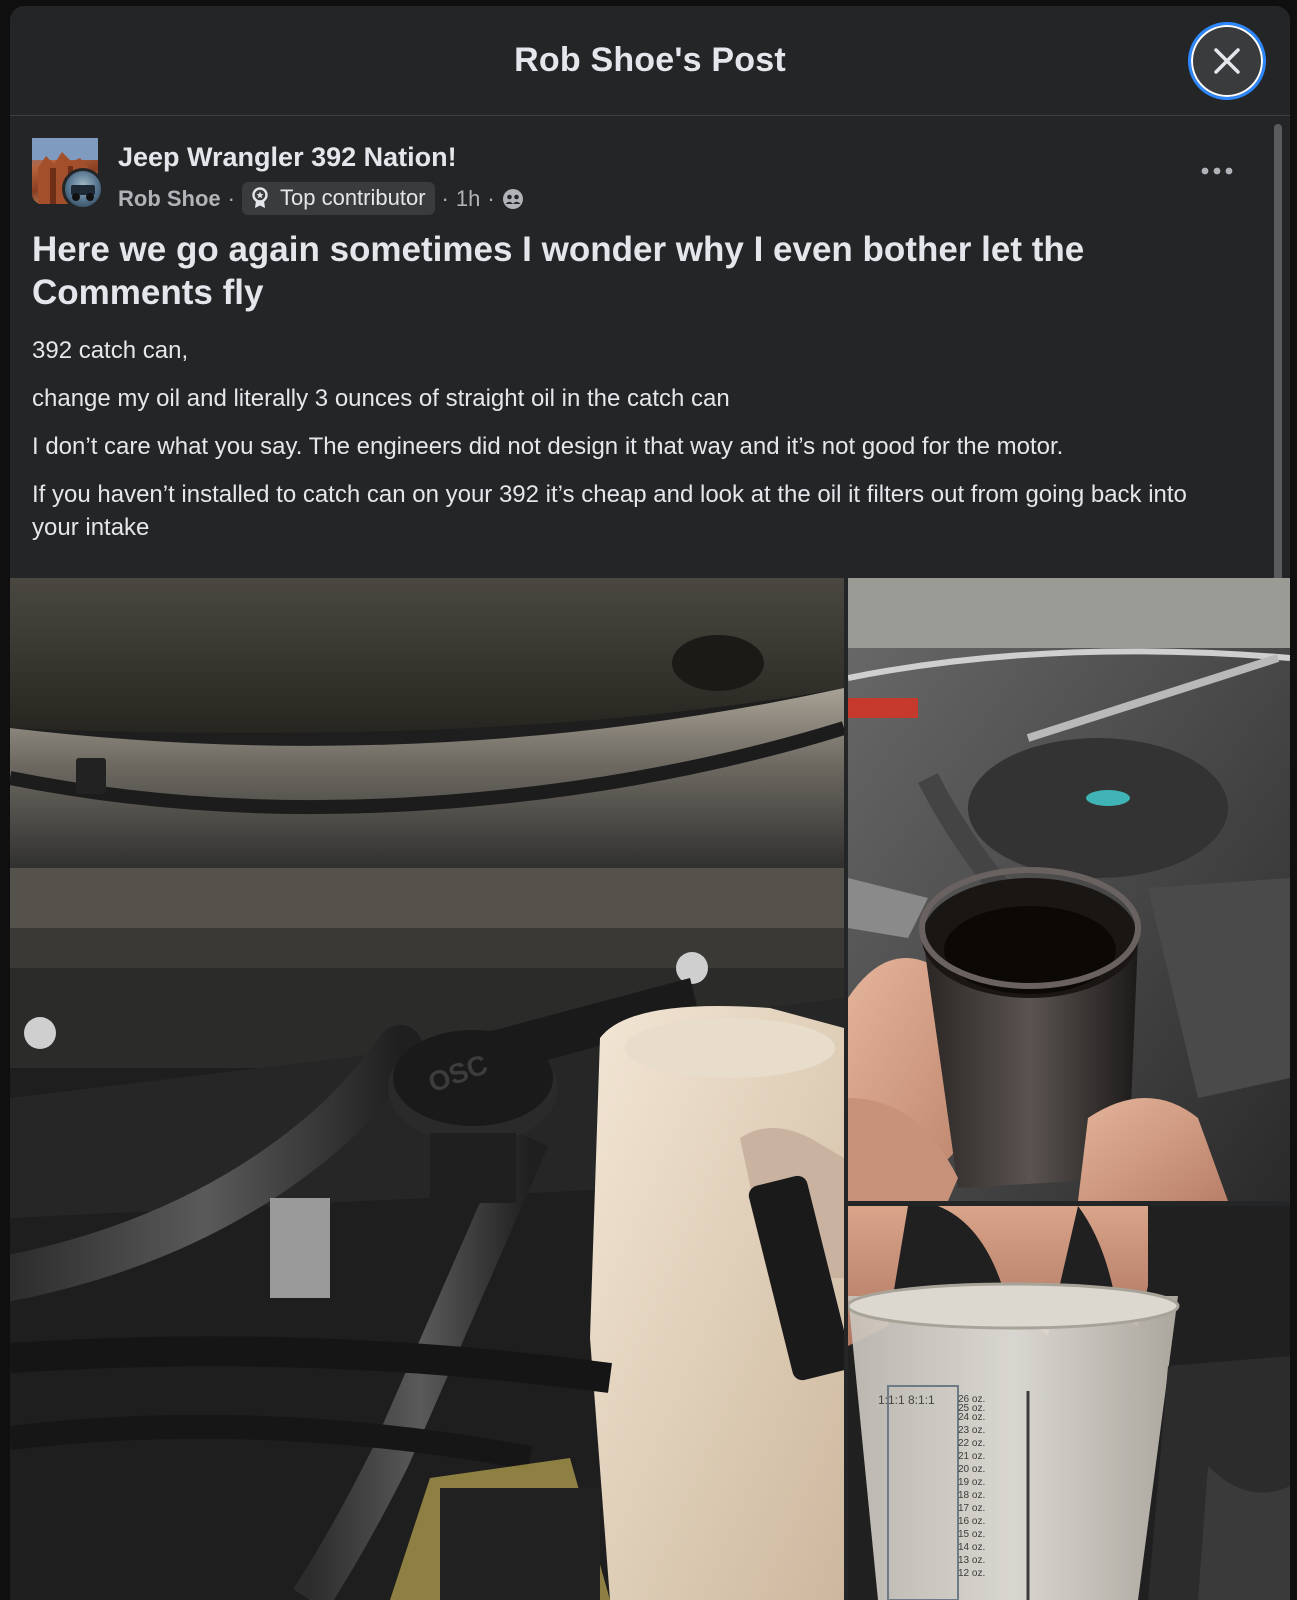 This screenshot has width=1297, height=1600. Describe the element at coordinates (169, 199) in the screenshot. I see `author-name-link: Rob Shoe` at that location.